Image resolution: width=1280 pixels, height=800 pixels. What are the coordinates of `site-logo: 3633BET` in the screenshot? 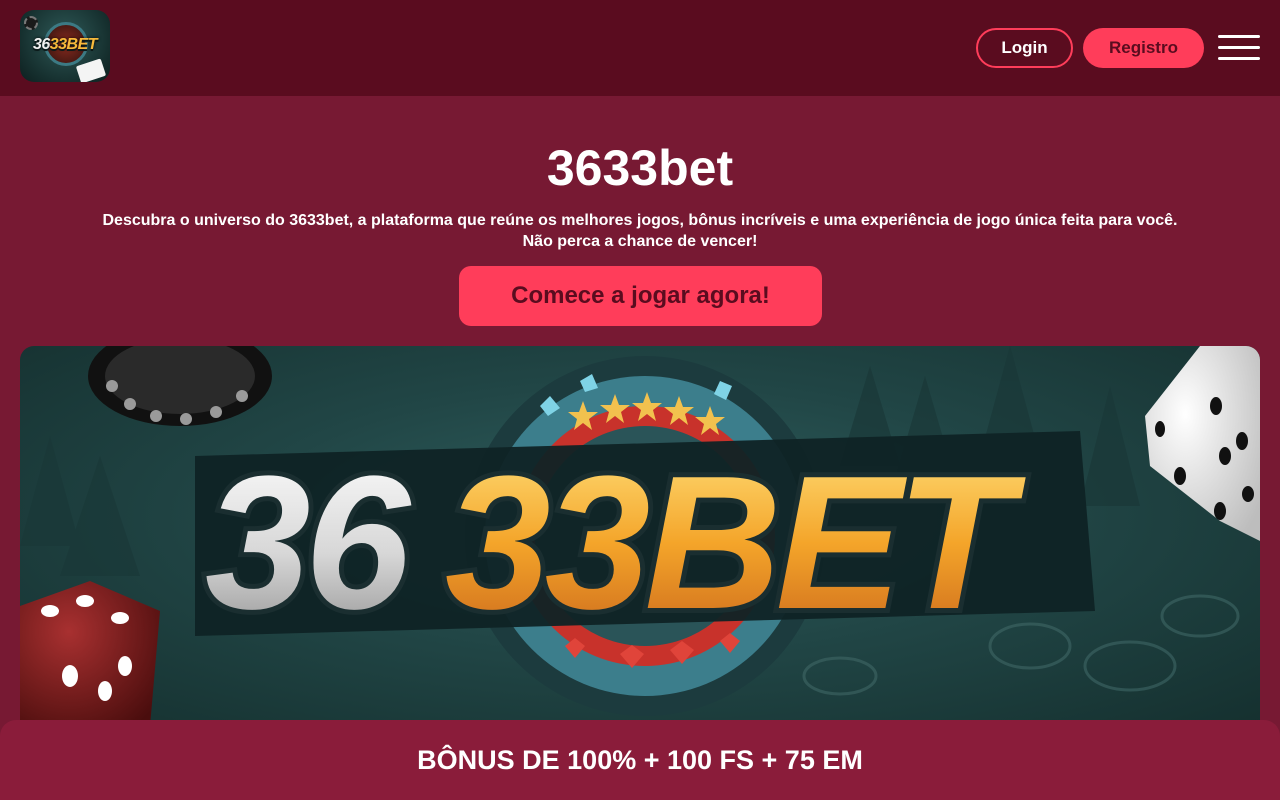 It's located at (65, 46).